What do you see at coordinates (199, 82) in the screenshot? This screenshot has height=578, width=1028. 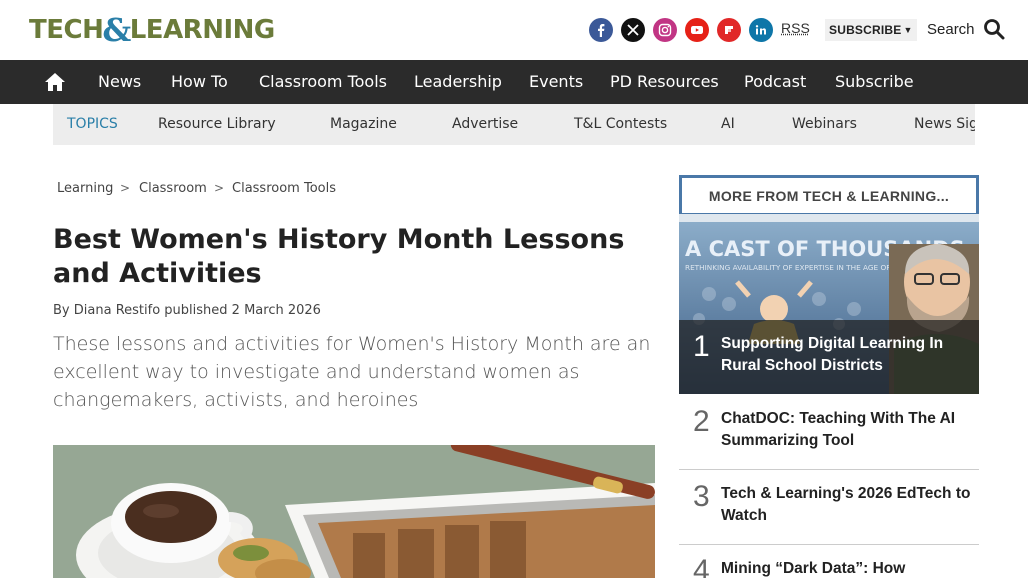 I see `nav-item-how-to: How To` at bounding box center [199, 82].